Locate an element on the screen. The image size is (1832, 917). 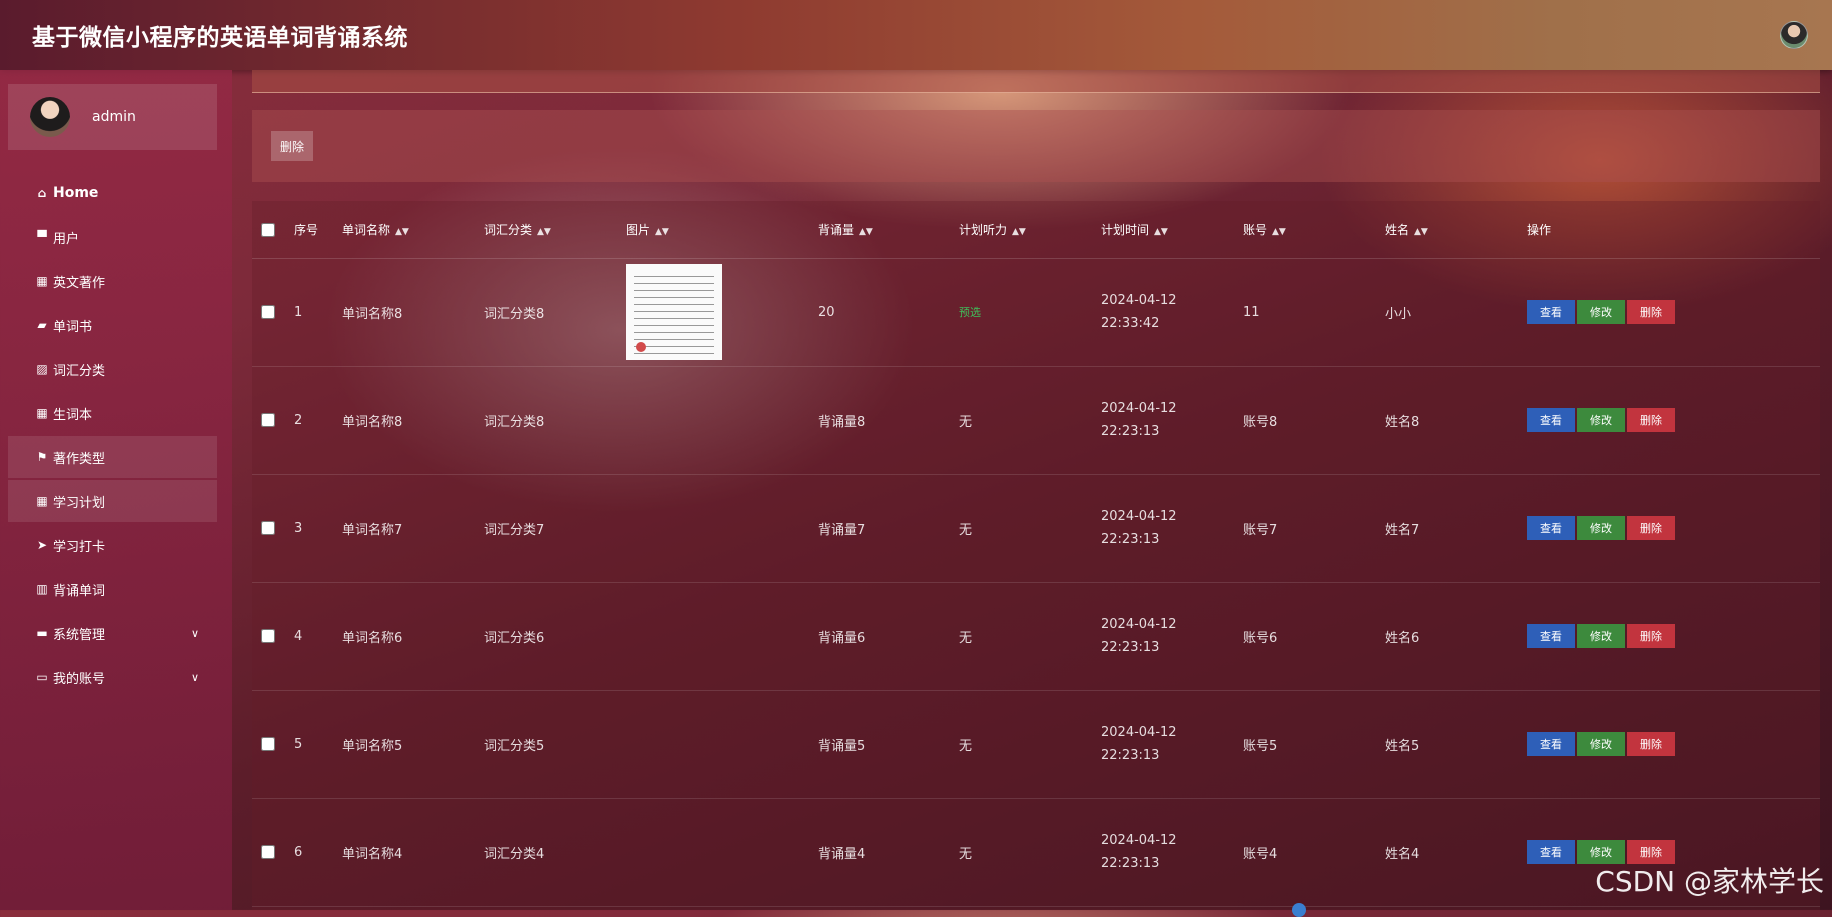
avatar is located at coordinates (50, 117).